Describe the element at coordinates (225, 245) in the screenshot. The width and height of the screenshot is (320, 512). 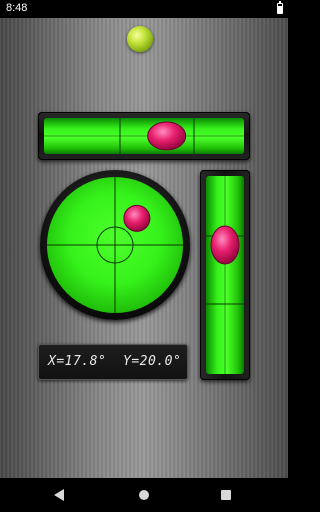
I see `vertical-bubble` at that location.